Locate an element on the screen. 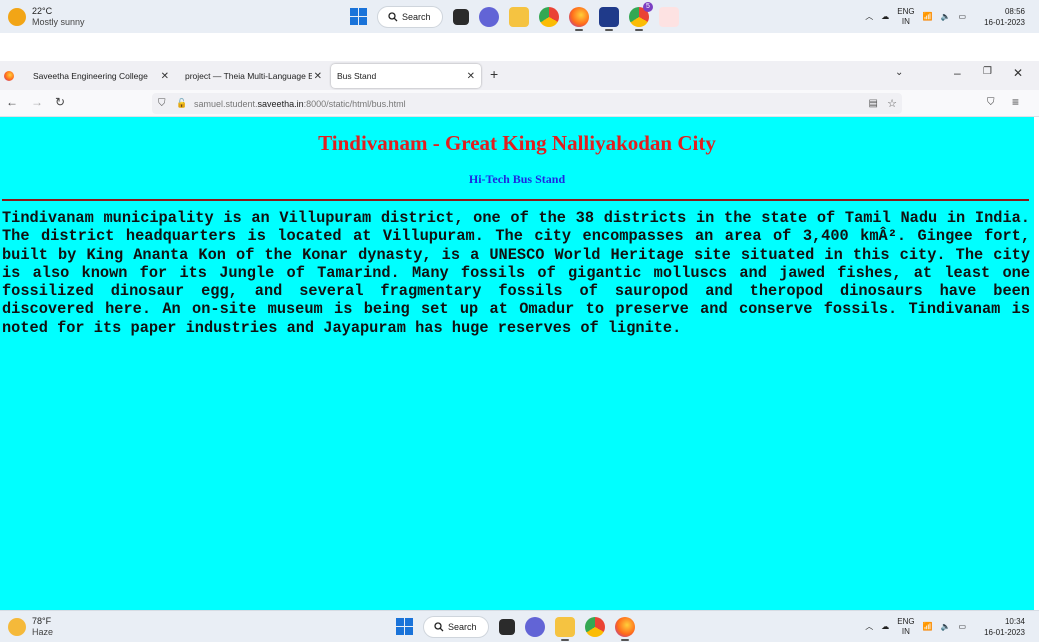 The height and width of the screenshot is (642, 1039). hamburger-menu-icon: ≡ is located at coordinates (1015, 102).